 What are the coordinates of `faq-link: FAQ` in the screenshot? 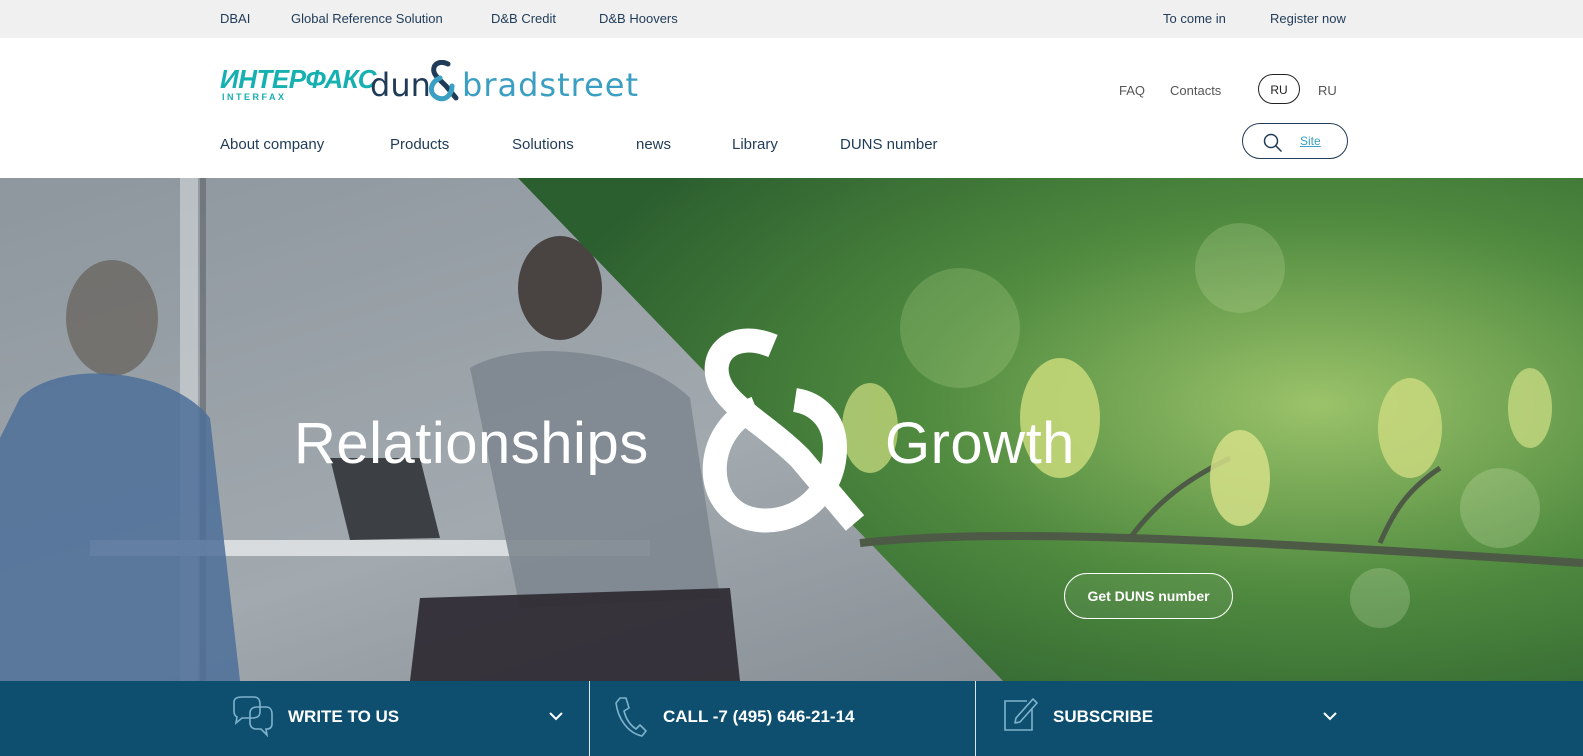 It's located at (1132, 90).